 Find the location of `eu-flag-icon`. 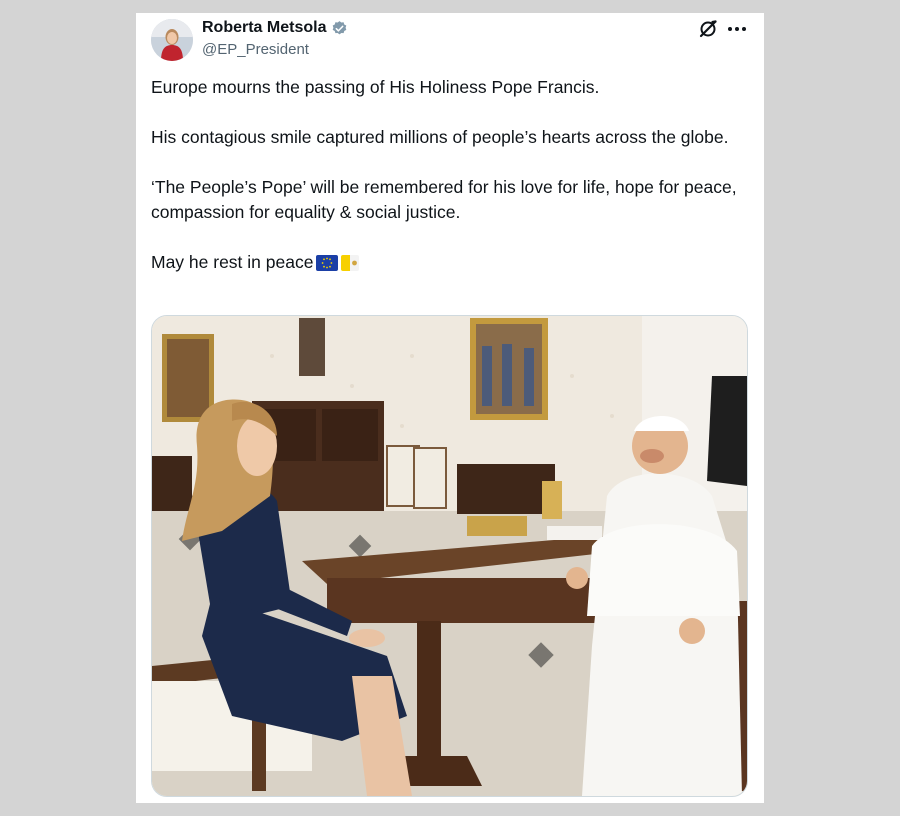

eu-flag-icon is located at coordinates (327, 265).